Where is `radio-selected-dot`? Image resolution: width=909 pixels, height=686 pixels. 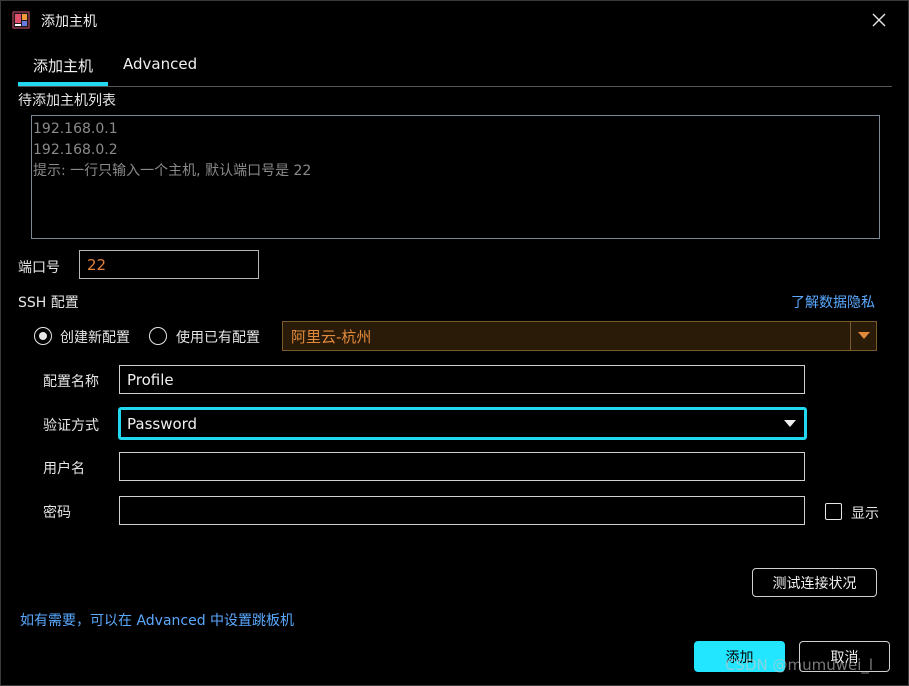
radio-selected-dot is located at coordinates (43, 336).